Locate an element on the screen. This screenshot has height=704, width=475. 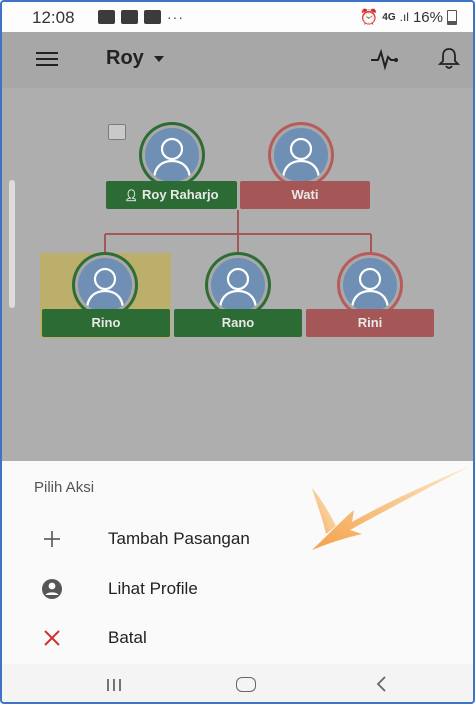
user-icon: 👤︎ is located at coordinates (131, 196).